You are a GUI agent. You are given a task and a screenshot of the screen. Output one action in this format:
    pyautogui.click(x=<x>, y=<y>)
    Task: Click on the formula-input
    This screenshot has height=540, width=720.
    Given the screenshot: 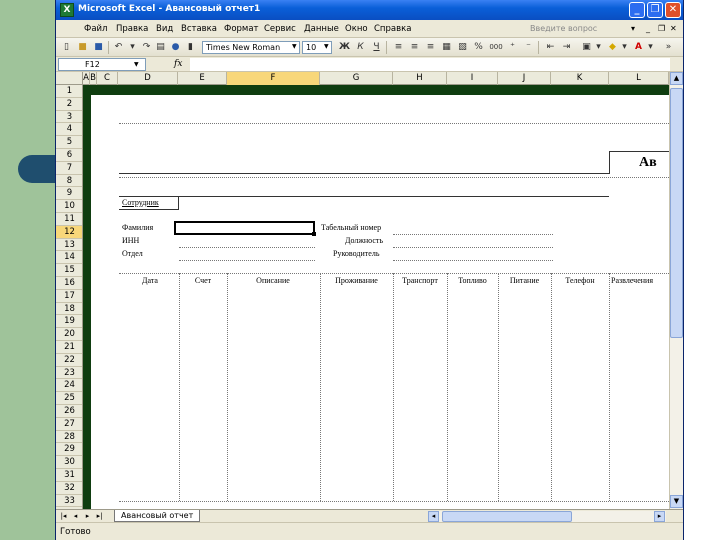 What is the action you would take?
    pyautogui.click(x=430, y=64)
    